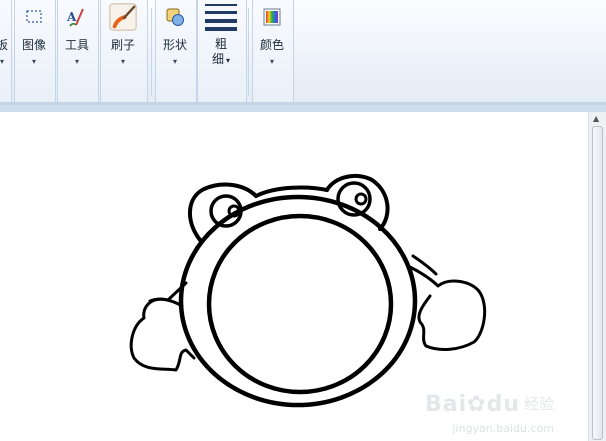 The width and height of the screenshot is (606, 441). I want to click on vertical-scrollbar: ▲, so click(597, 276).